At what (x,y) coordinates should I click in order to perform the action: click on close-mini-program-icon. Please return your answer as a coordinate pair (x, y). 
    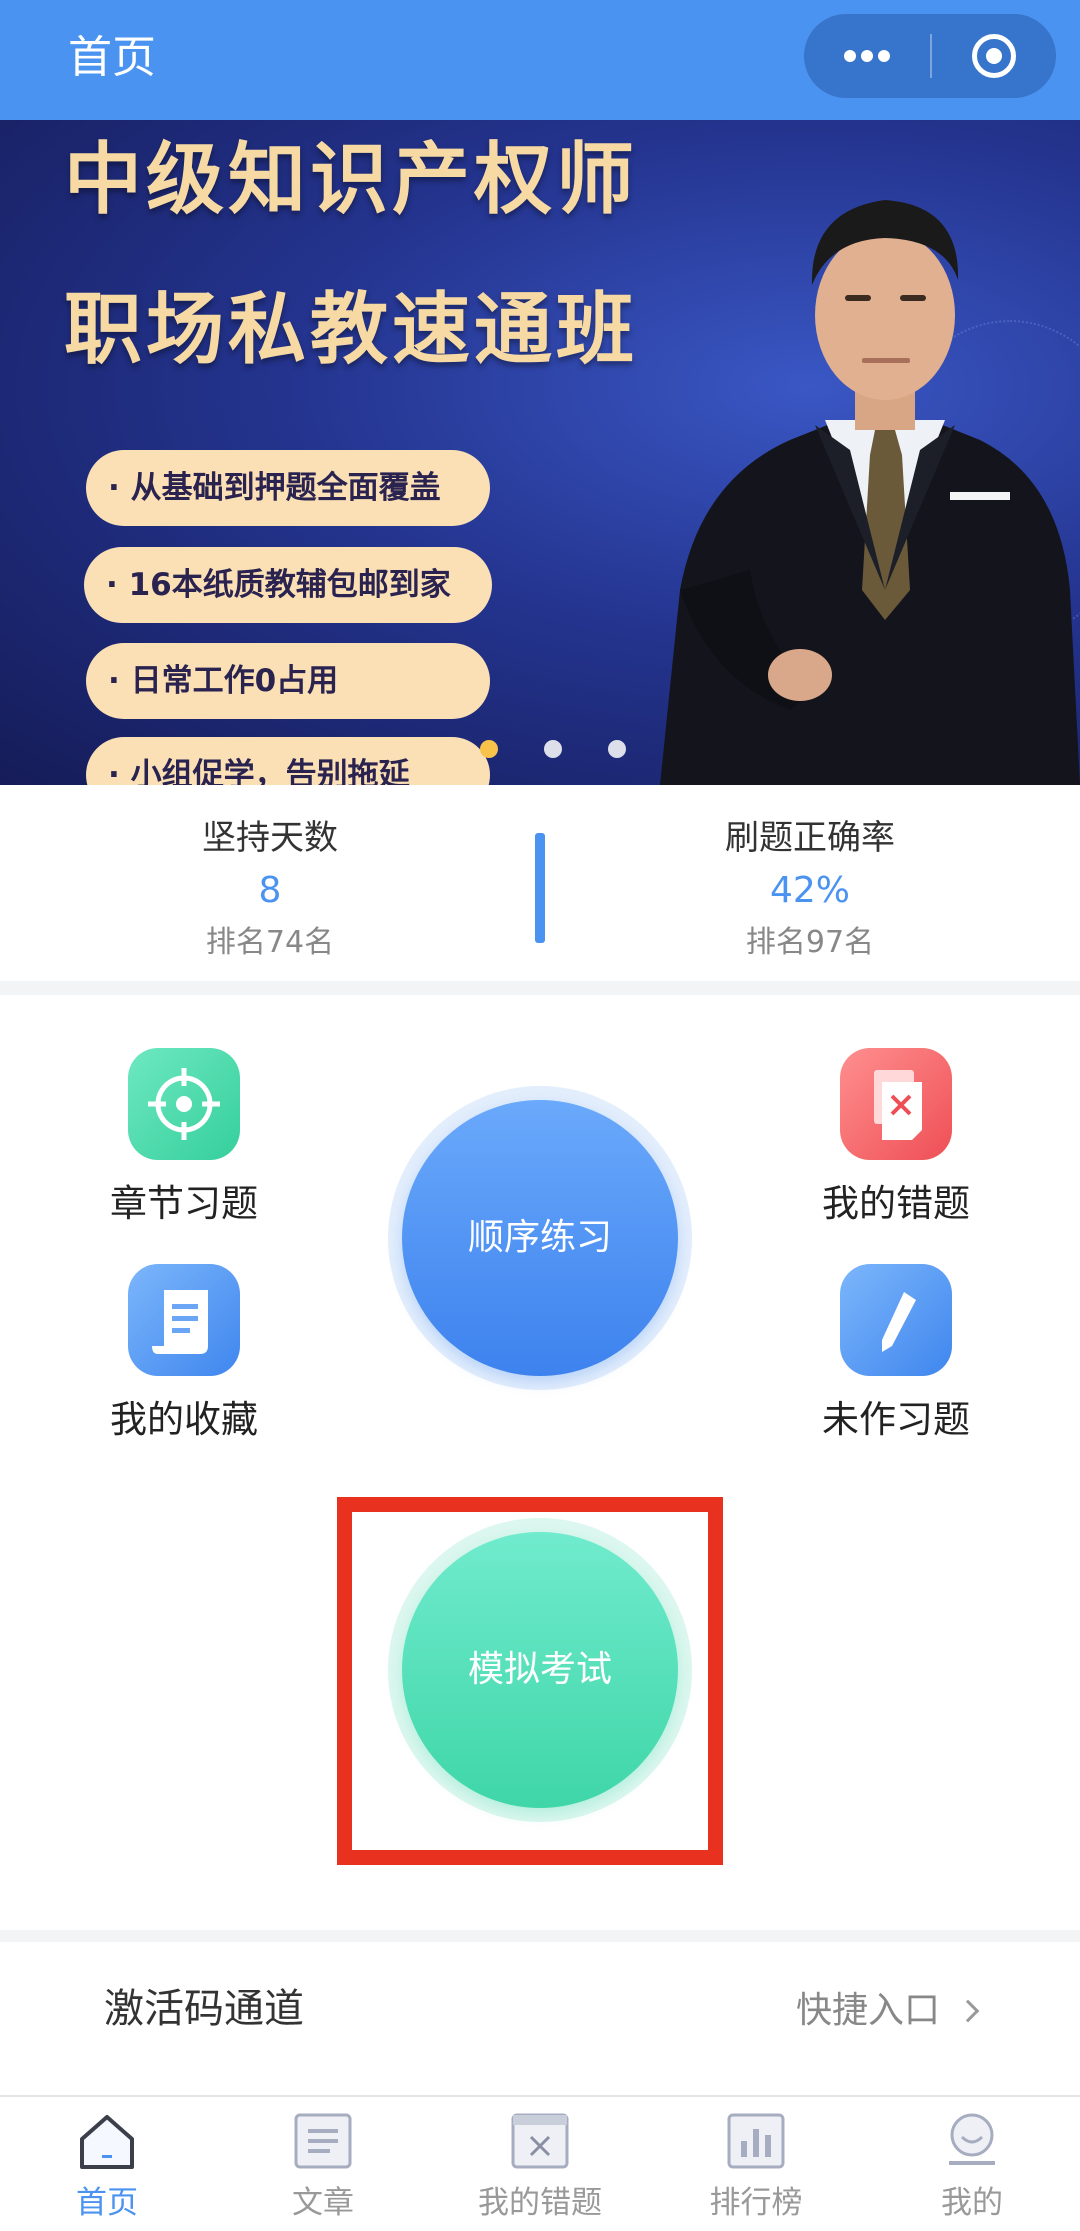
    Looking at the image, I should click on (994, 56).